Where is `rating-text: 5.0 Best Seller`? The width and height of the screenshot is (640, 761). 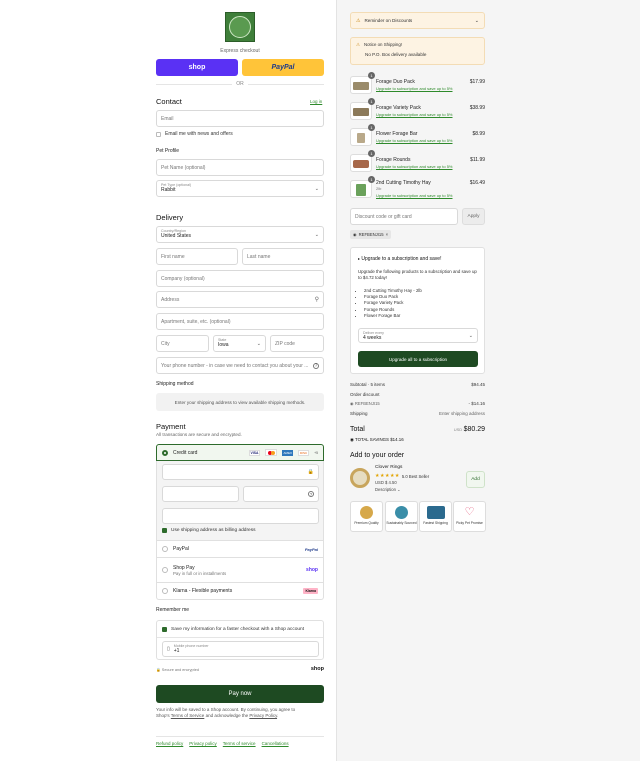
rating-text: 5.0 Best Seller is located at coordinates (415, 476).